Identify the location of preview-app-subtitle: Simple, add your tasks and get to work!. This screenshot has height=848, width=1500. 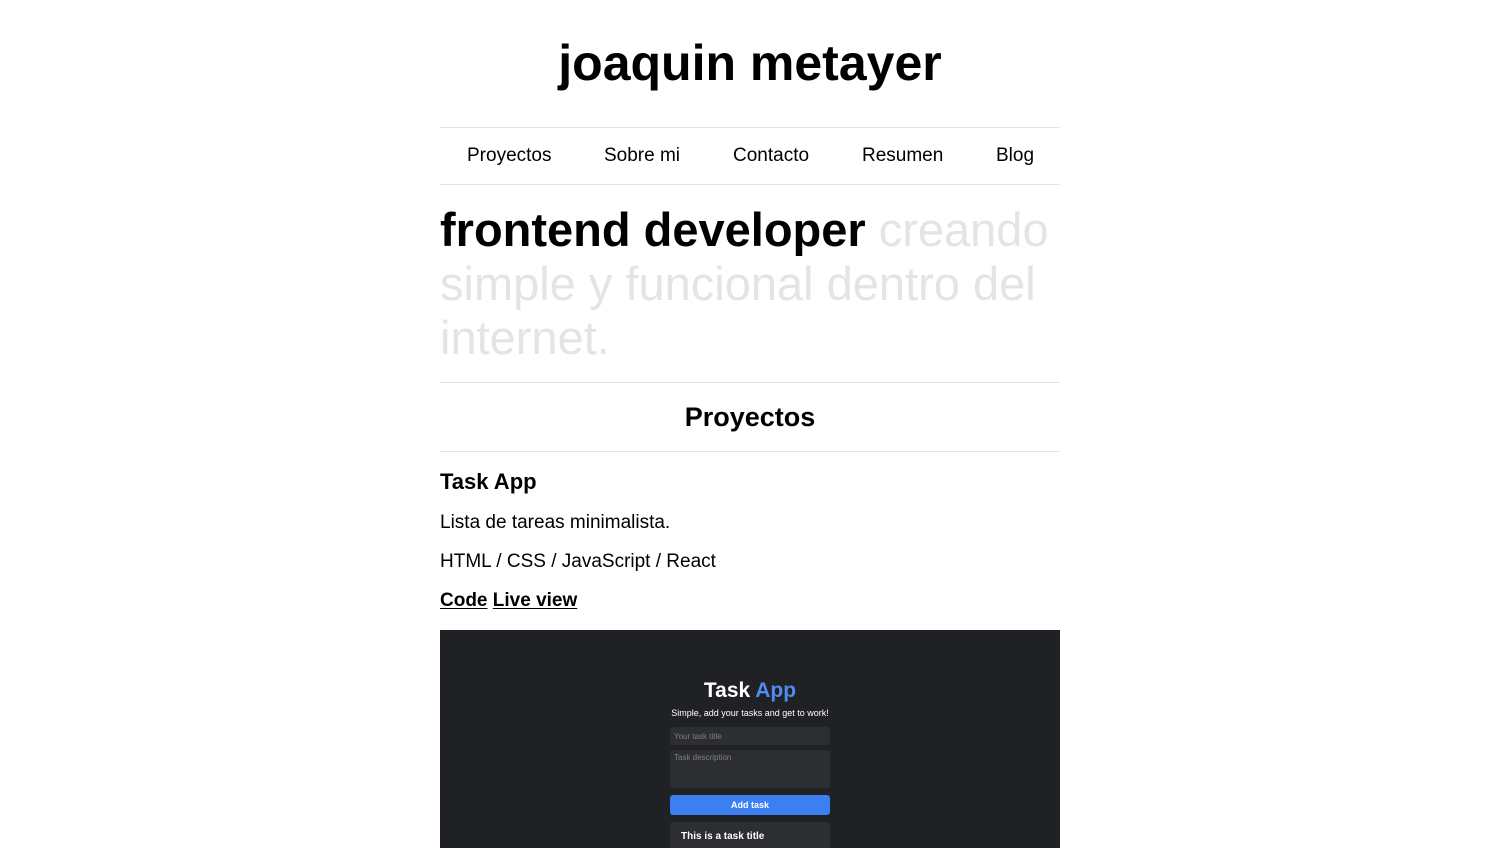
(750, 713).